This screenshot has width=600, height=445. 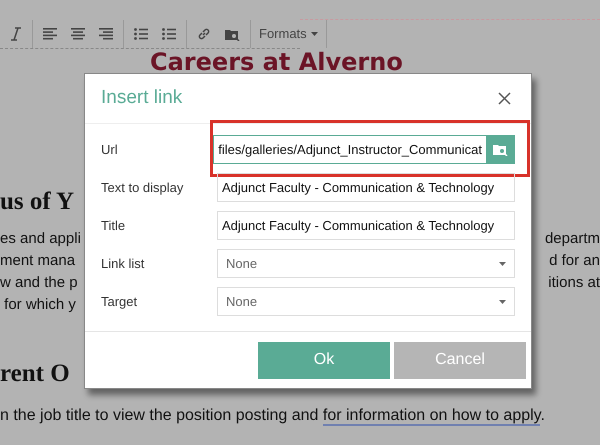 What do you see at coordinates (572, 238) in the screenshot?
I see `body-text: departm` at bounding box center [572, 238].